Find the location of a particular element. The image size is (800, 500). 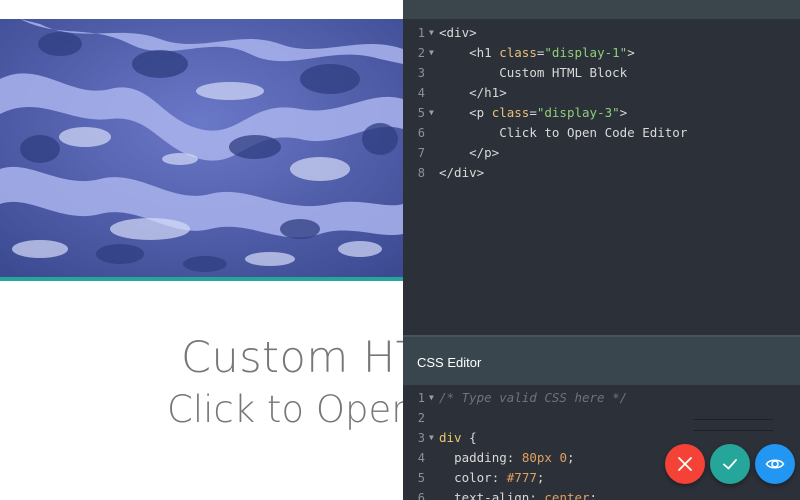

close-icon is located at coordinates (685, 464).